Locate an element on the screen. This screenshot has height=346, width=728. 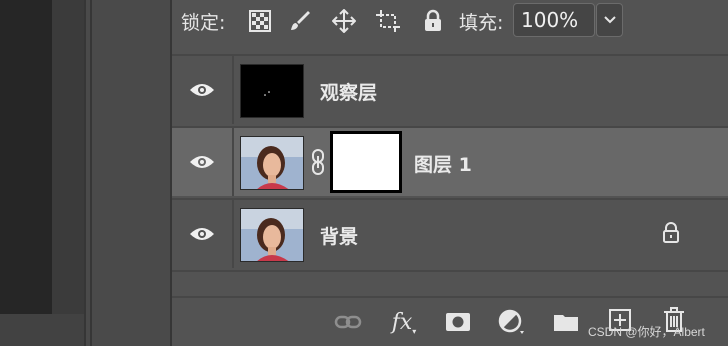
fill-dropdown-button is located at coordinates (609, 20).